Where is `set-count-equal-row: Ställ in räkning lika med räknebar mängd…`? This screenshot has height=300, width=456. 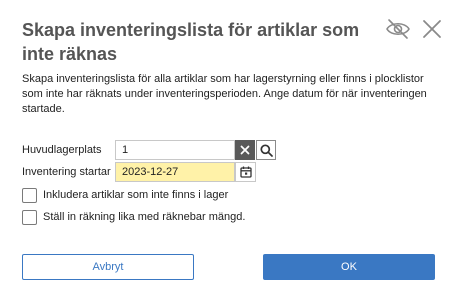
set-count-equal-row: Ställ in räkning lika med räknebar mängd… is located at coordinates (133, 217).